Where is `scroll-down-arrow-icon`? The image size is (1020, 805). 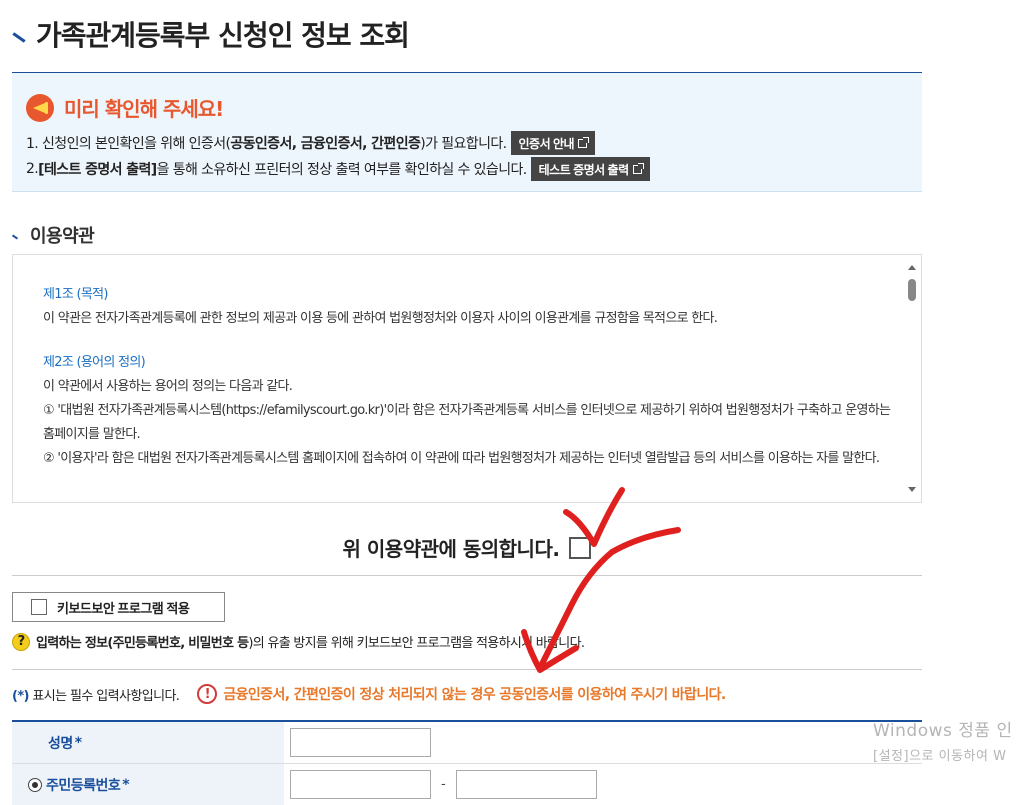
scroll-down-arrow-icon is located at coordinates (912, 489).